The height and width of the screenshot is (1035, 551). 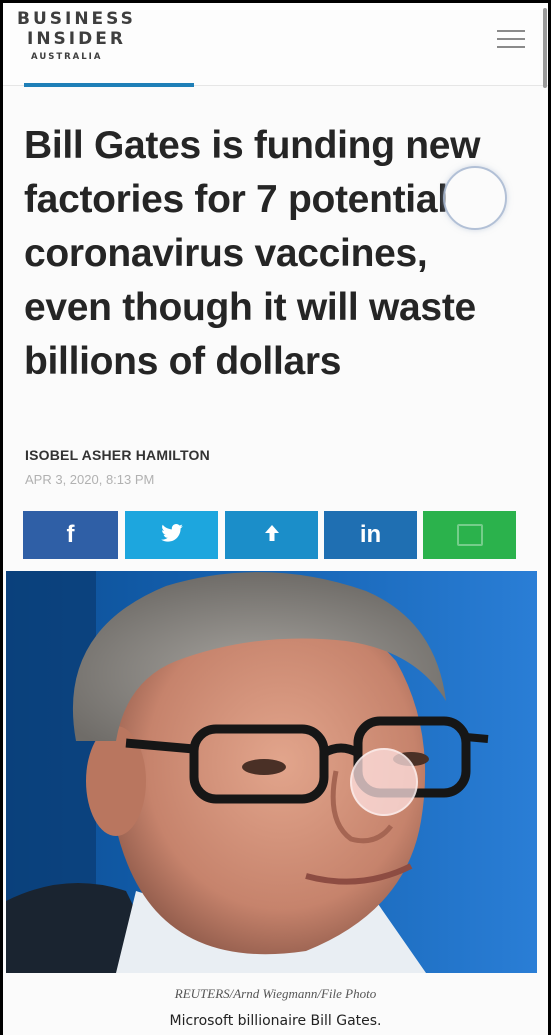 What do you see at coordinates (511, 40) in the screenshot?
I see `hamburger-menu-icon` at bounding box center [511, 40].